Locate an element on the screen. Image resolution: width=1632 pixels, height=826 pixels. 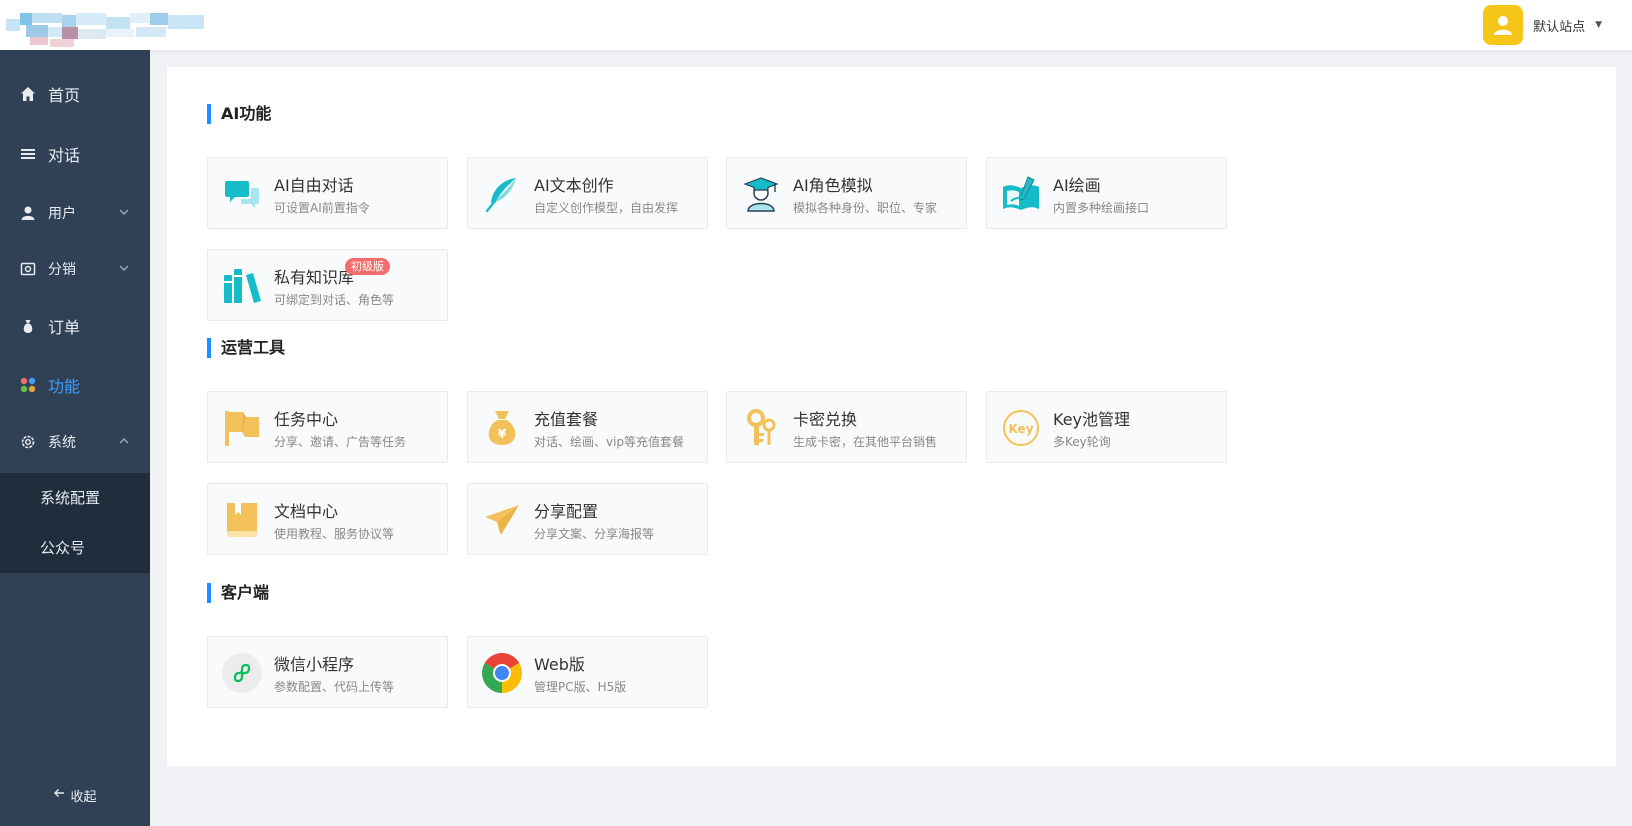
card-knowledge-base: 私有知识库 初级版 可绑定到对话、角色等 is located at coordinates (327, 285).